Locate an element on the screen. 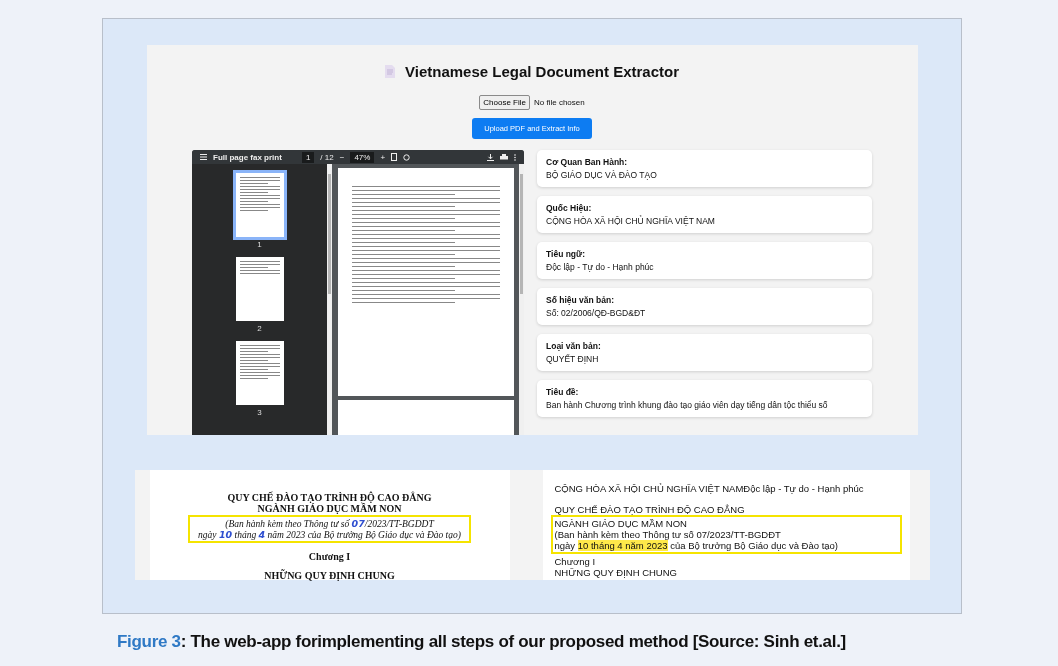 Image resolution: width=1058 pixels, height=666 pixels. file-status: No file chosen is located at coordinates (559, 102).